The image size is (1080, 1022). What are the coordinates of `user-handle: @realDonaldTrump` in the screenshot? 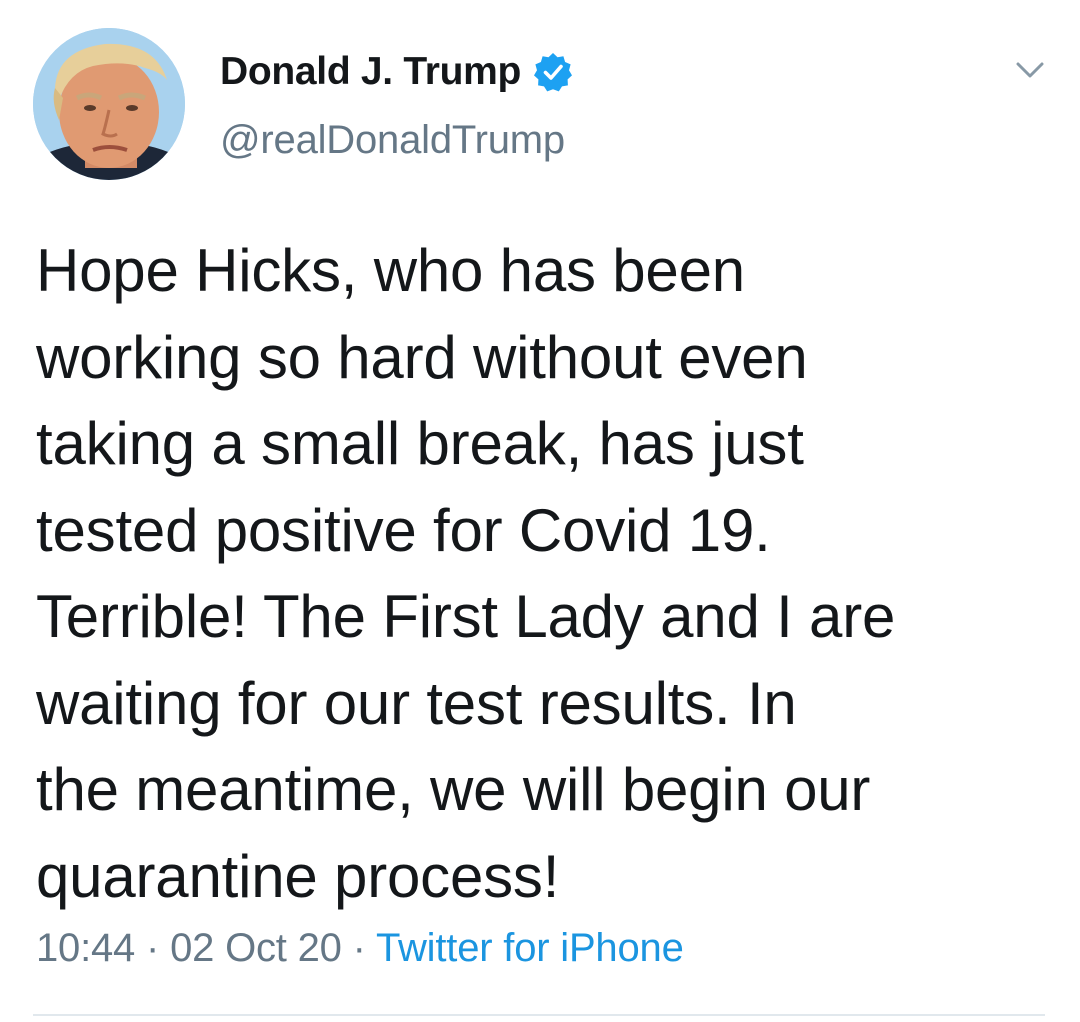 It's located at (392, 140).